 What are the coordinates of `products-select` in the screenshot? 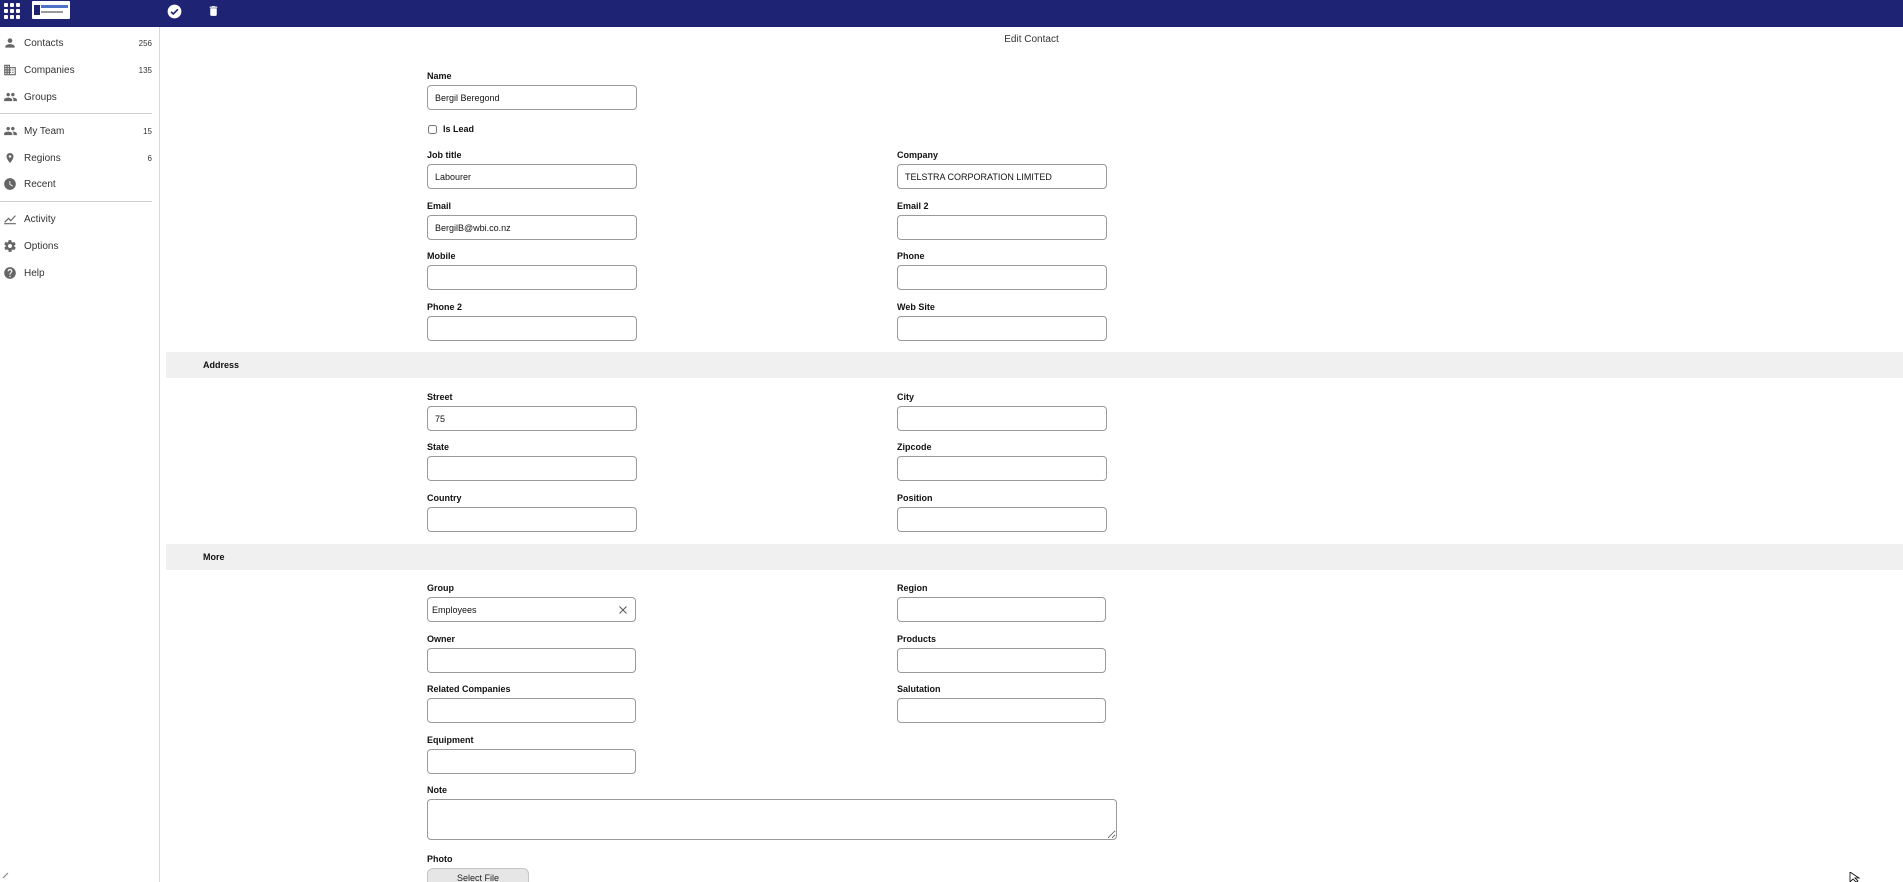 It's located at (1001, 660).